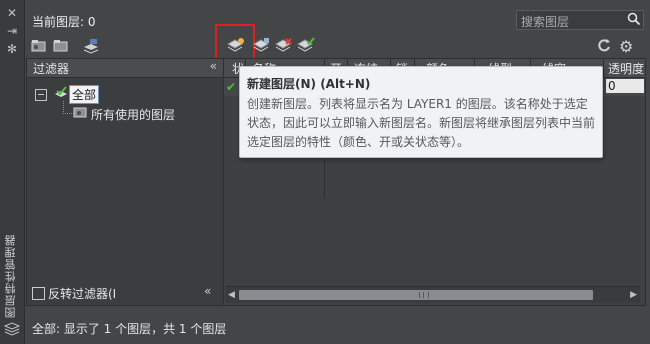 The height and width of the screenshot is (344, 650). Describe the element at coordinates (625, 86) in the screenshot. I see `row-transparency: 0` at that location.